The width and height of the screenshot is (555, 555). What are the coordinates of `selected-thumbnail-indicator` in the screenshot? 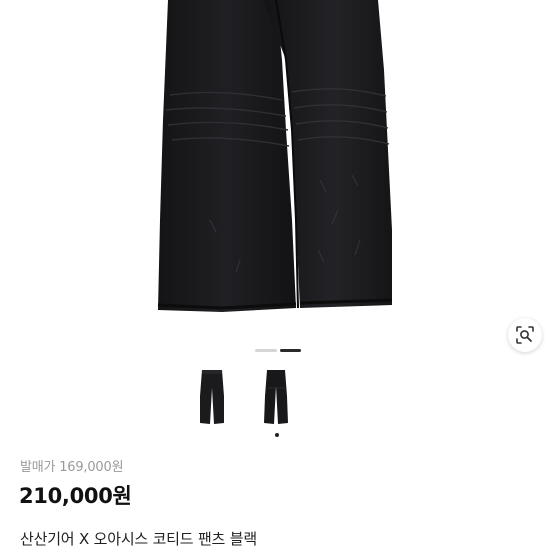 It's located at (277, 435).